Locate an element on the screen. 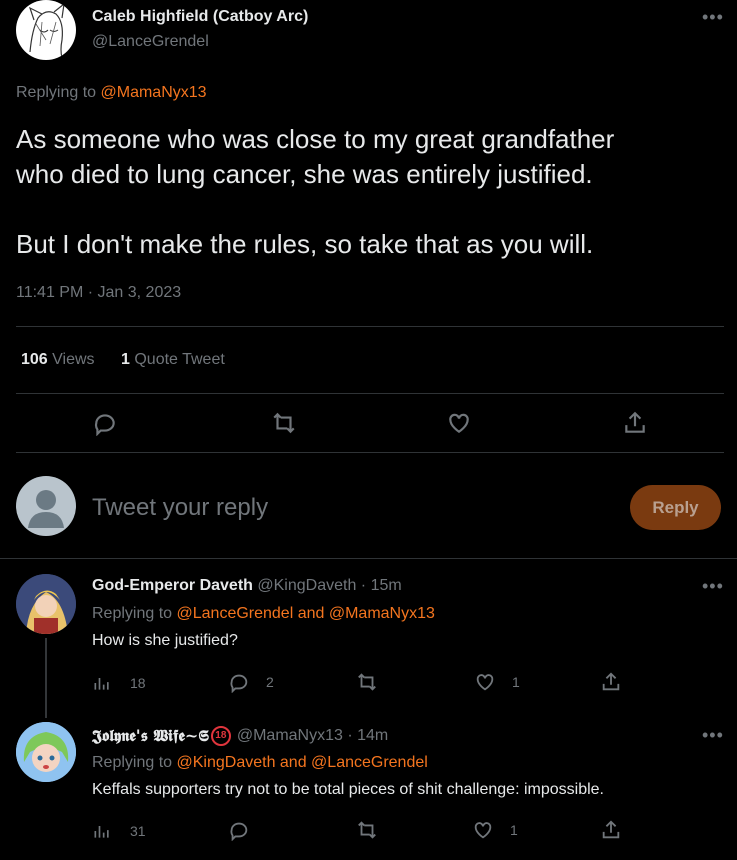  replying-to-link: @KingDaveth and @LanceGrendel is located at coordinates (302, 762).